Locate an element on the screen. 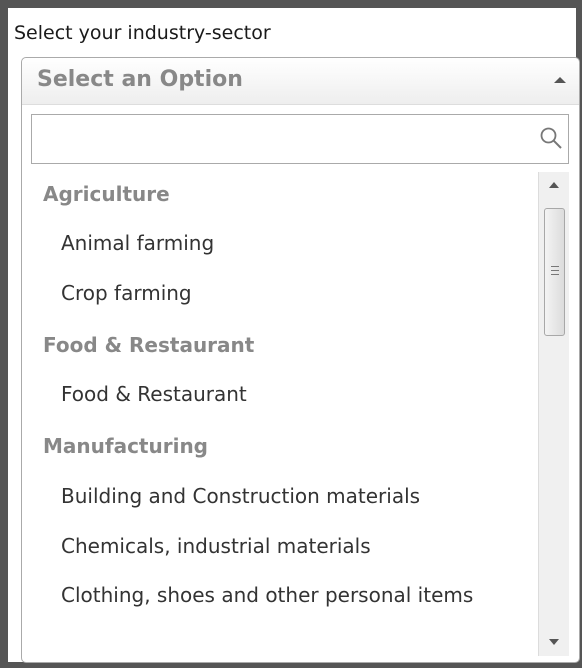  search-icon is located at coordinates (551, 138).